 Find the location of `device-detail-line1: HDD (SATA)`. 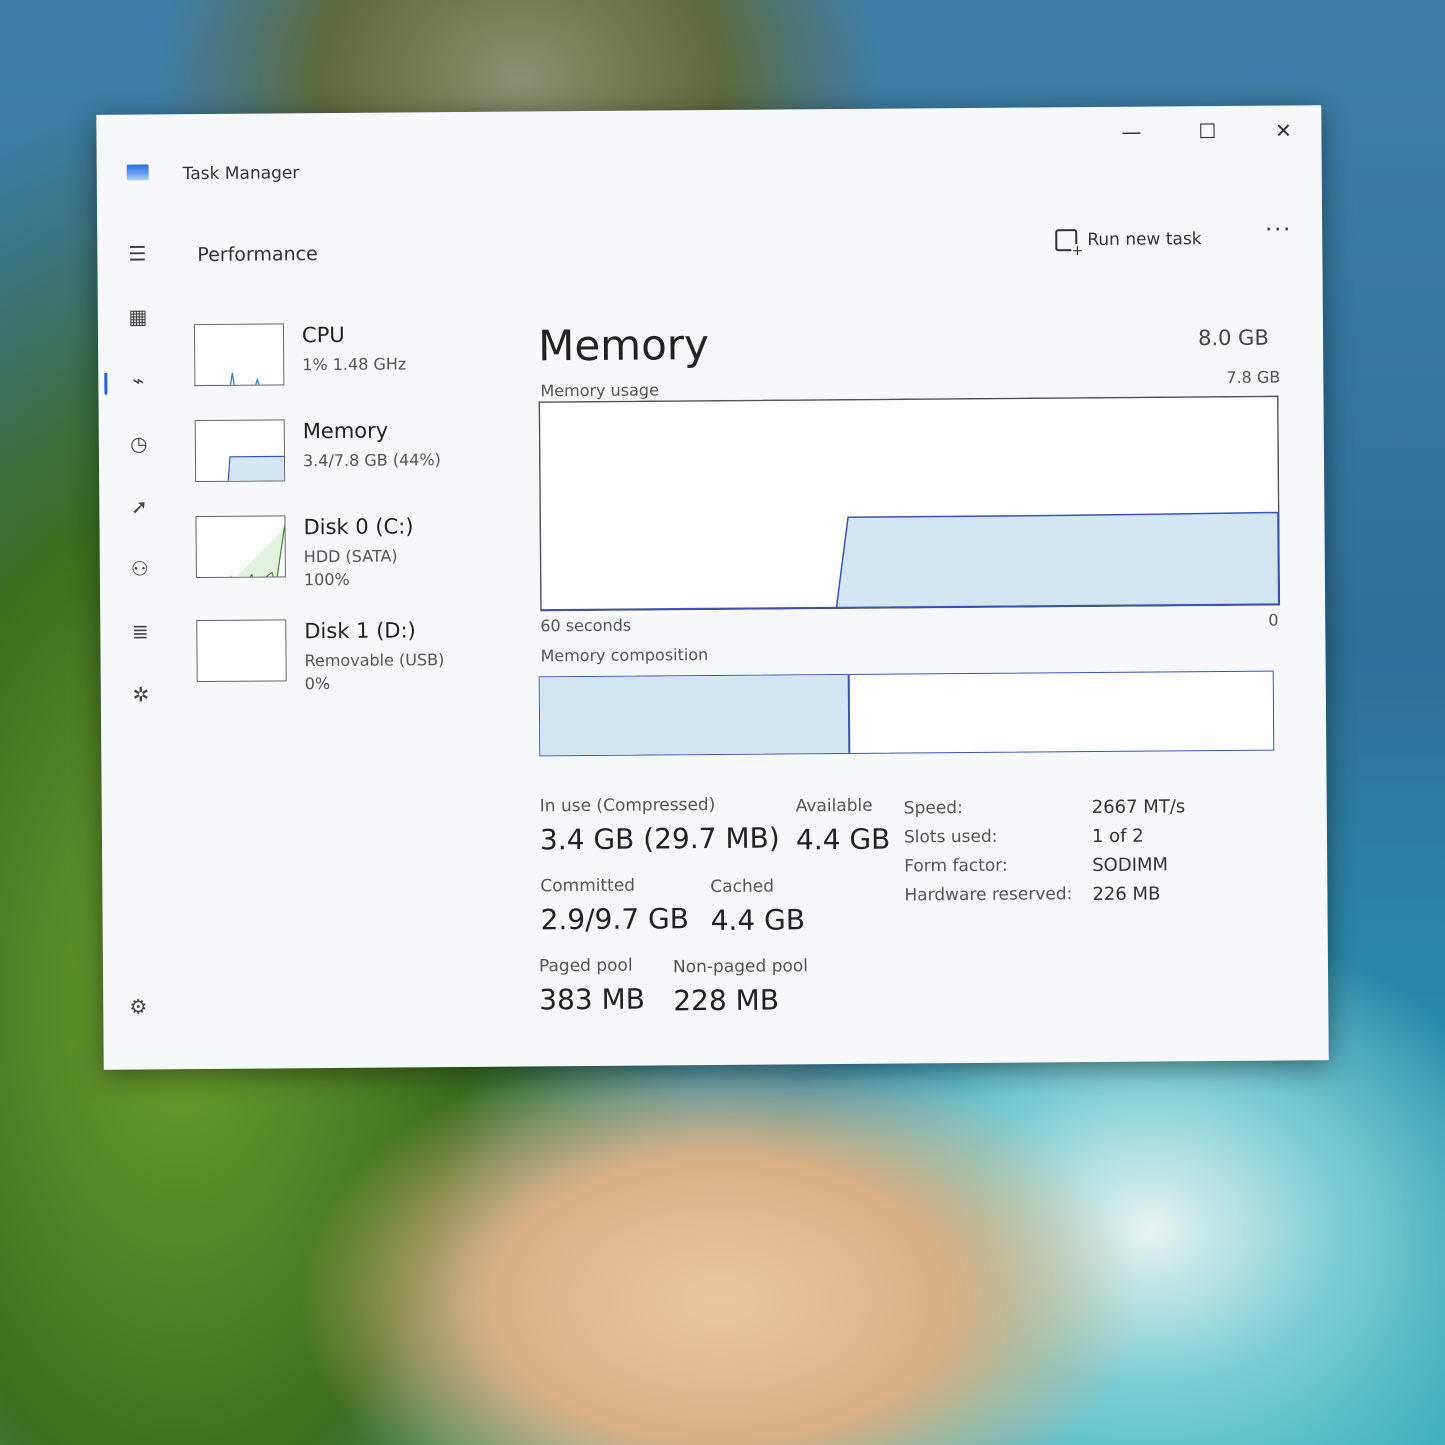

device-detail-line1: HDD (SATA) is located at coordinates (350, 556).